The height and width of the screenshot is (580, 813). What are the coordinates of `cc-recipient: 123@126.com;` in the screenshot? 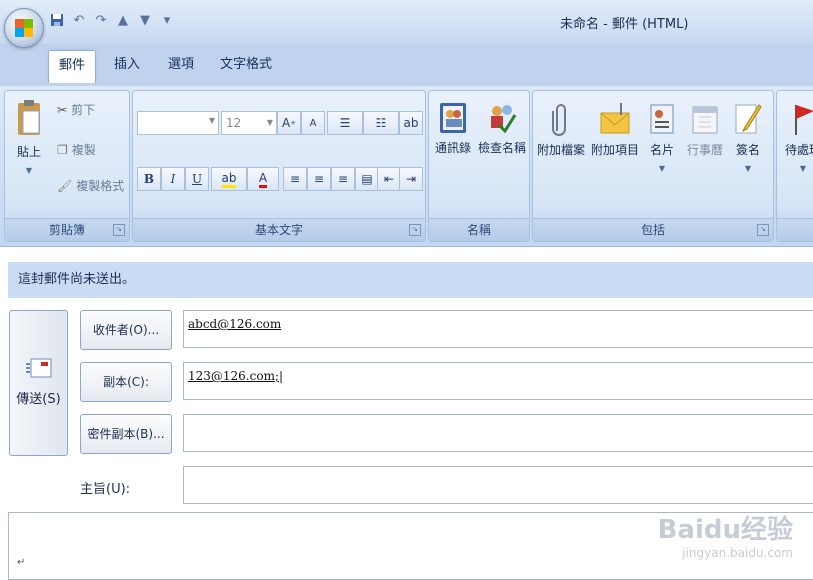 It's located at (233, 376).